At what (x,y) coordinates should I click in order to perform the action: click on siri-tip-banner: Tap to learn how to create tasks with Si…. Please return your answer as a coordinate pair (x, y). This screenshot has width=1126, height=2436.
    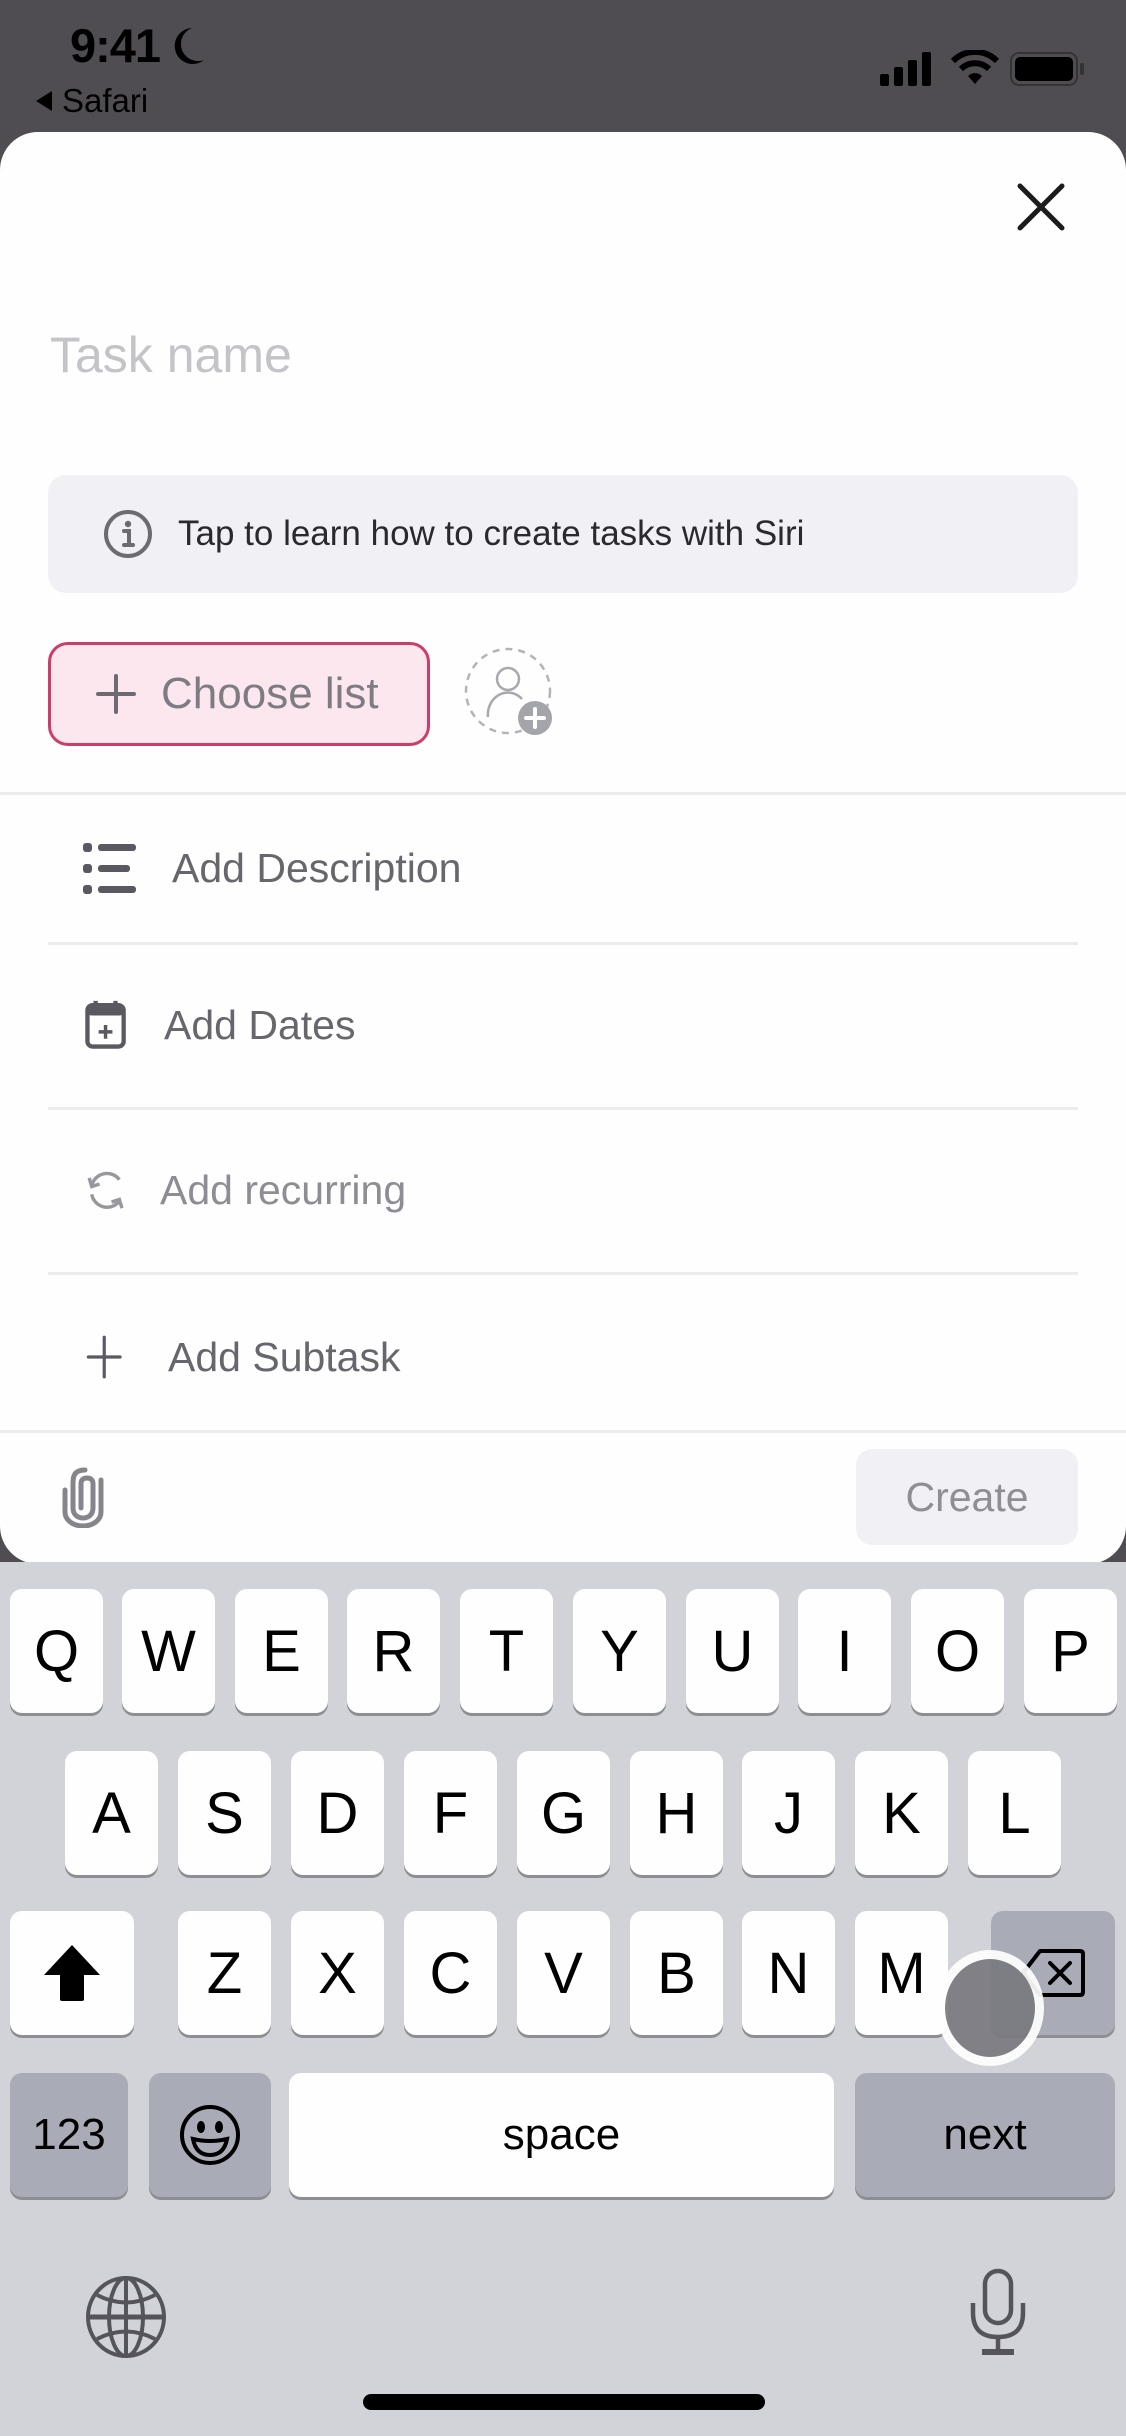
    Looking at the image, I should click on (563, 534).